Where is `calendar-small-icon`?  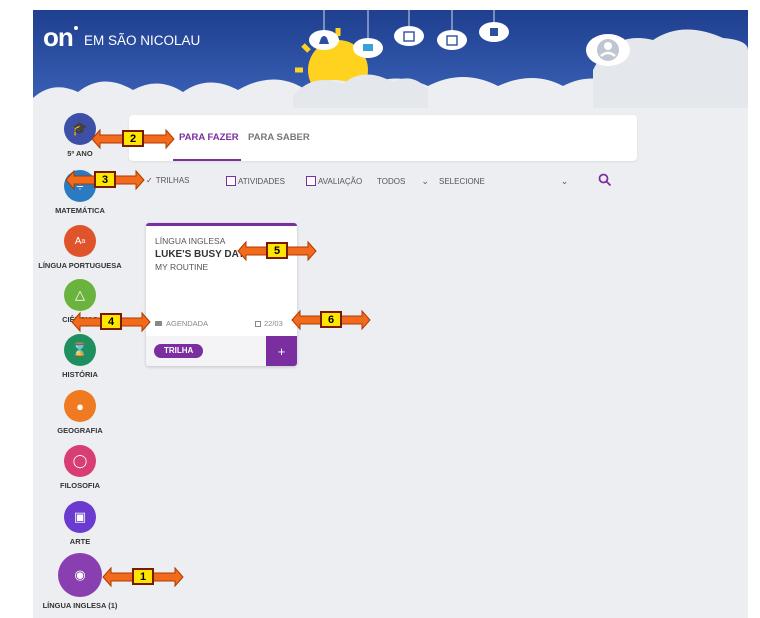 calendar-small-icon is located at coordinates (258, 323).